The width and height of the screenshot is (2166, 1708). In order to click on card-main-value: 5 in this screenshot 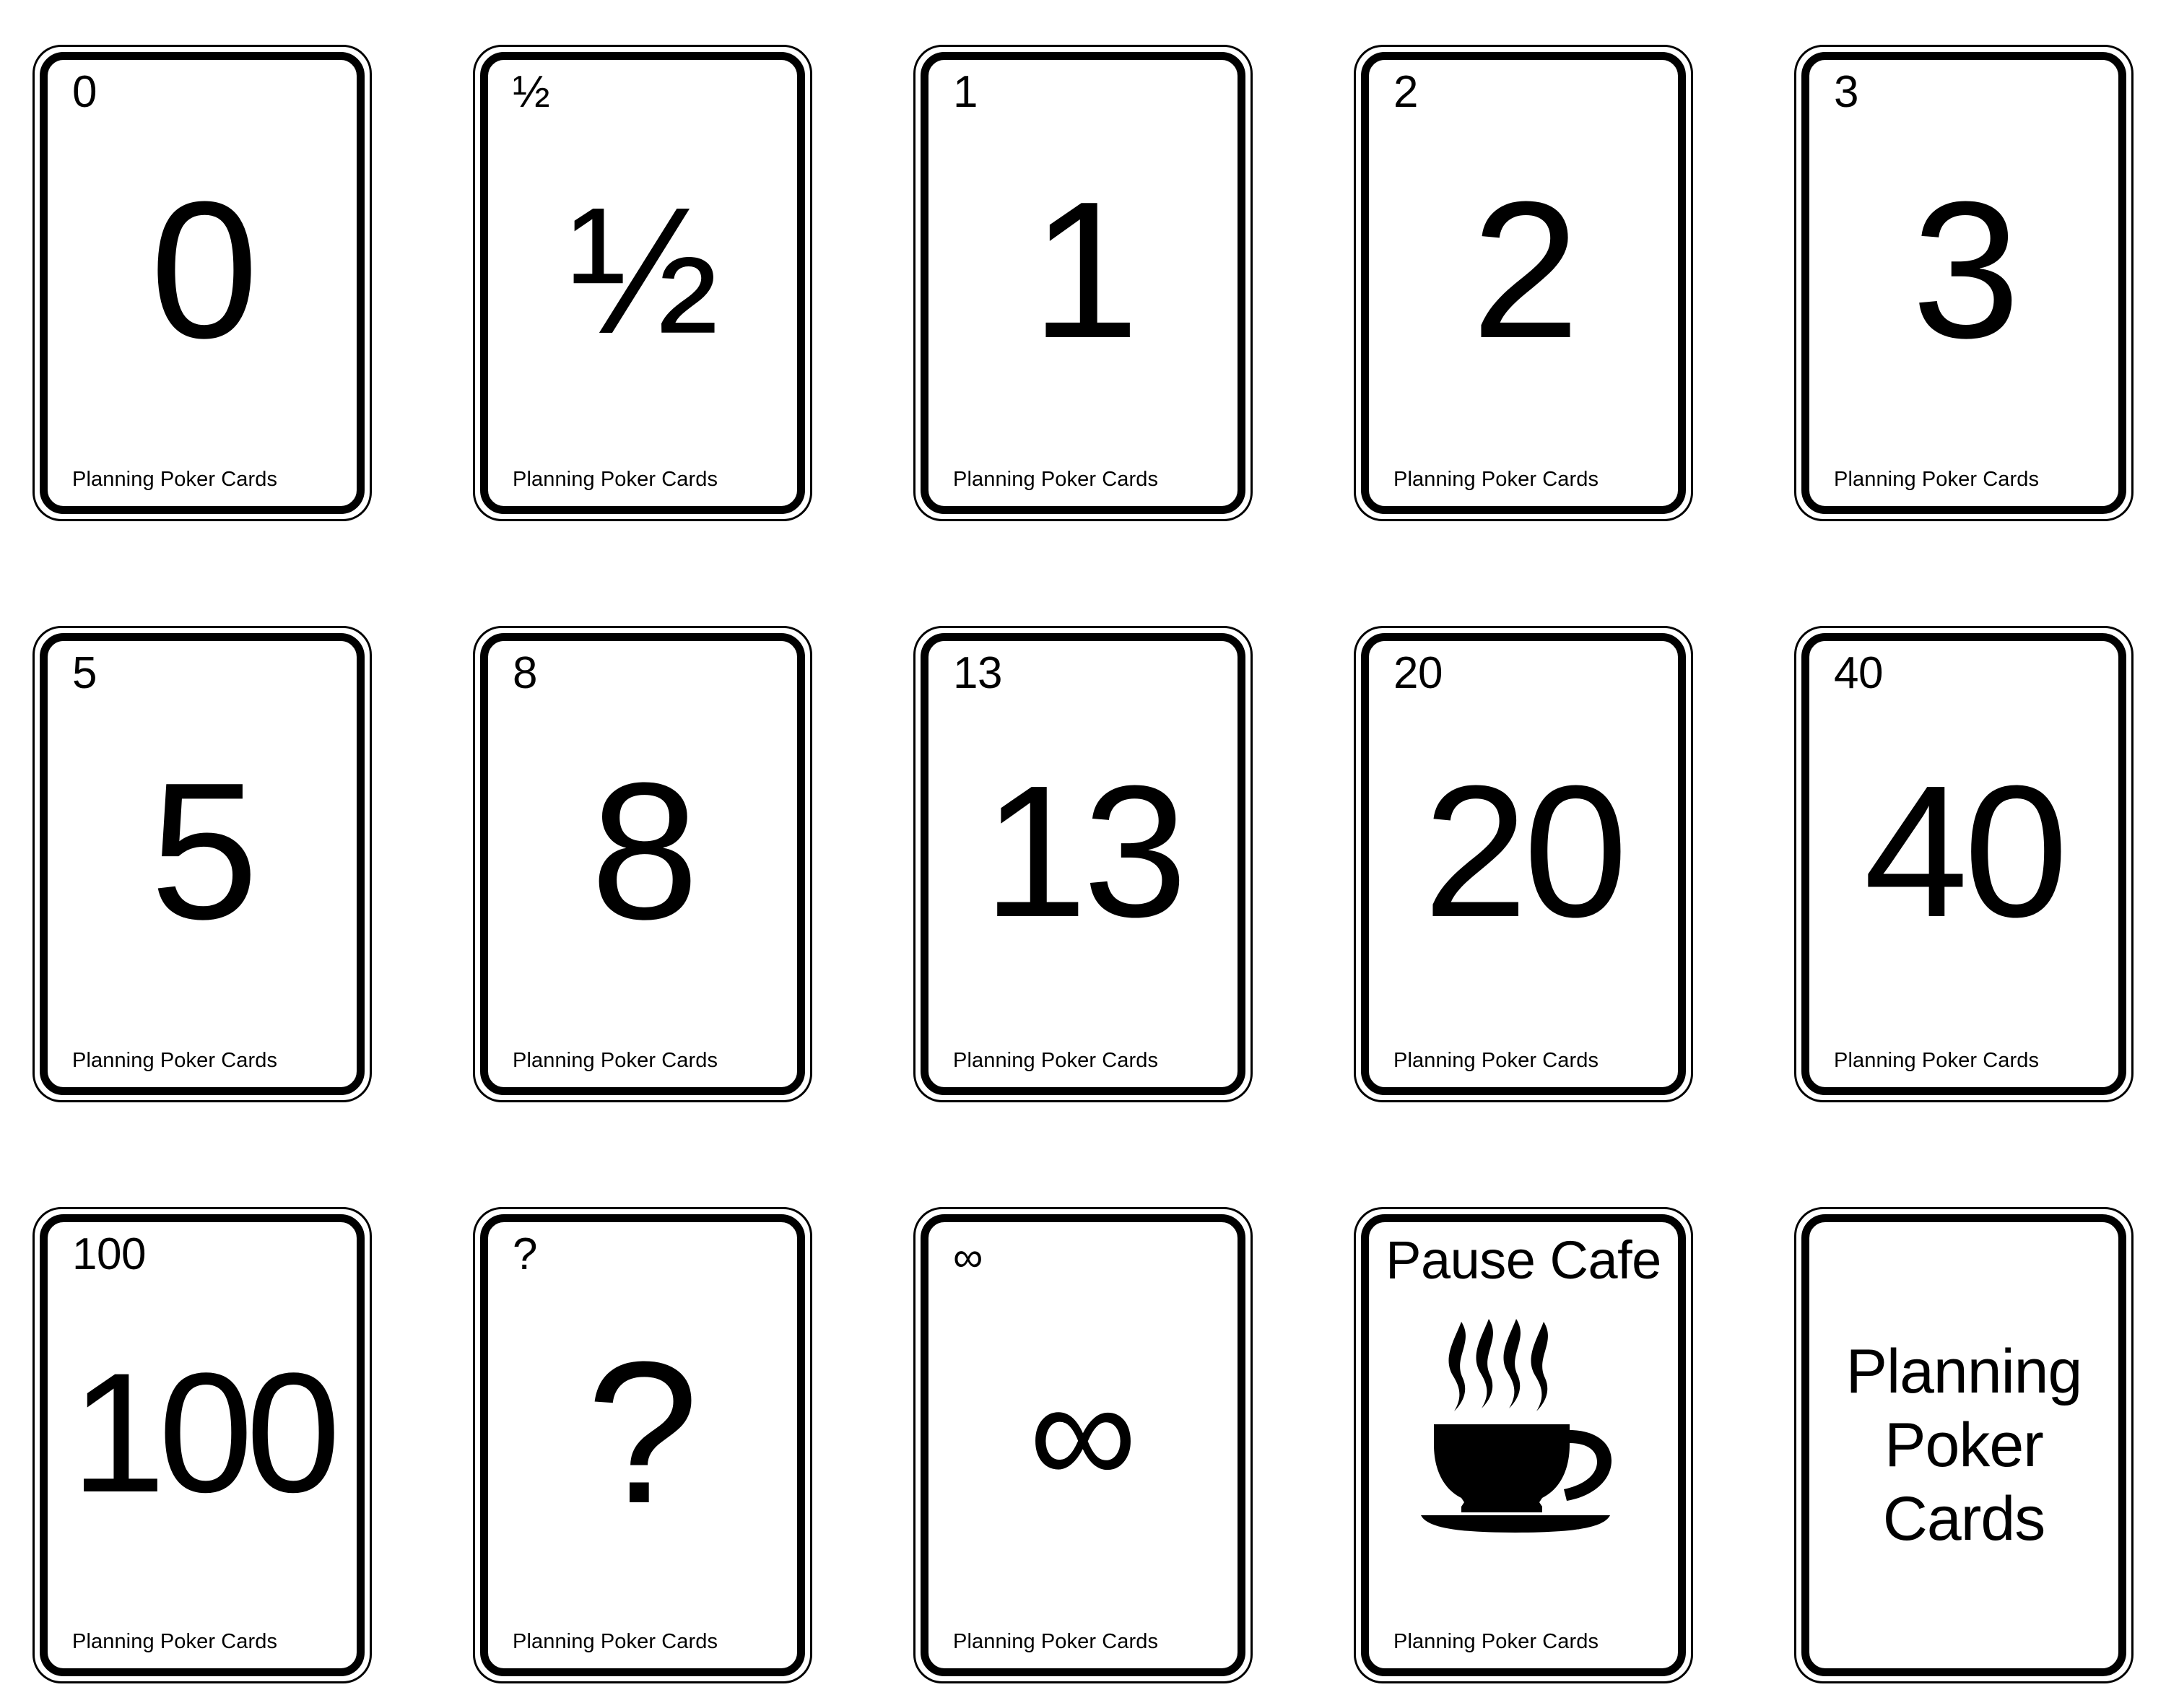, I will do `click(204, 851)`.